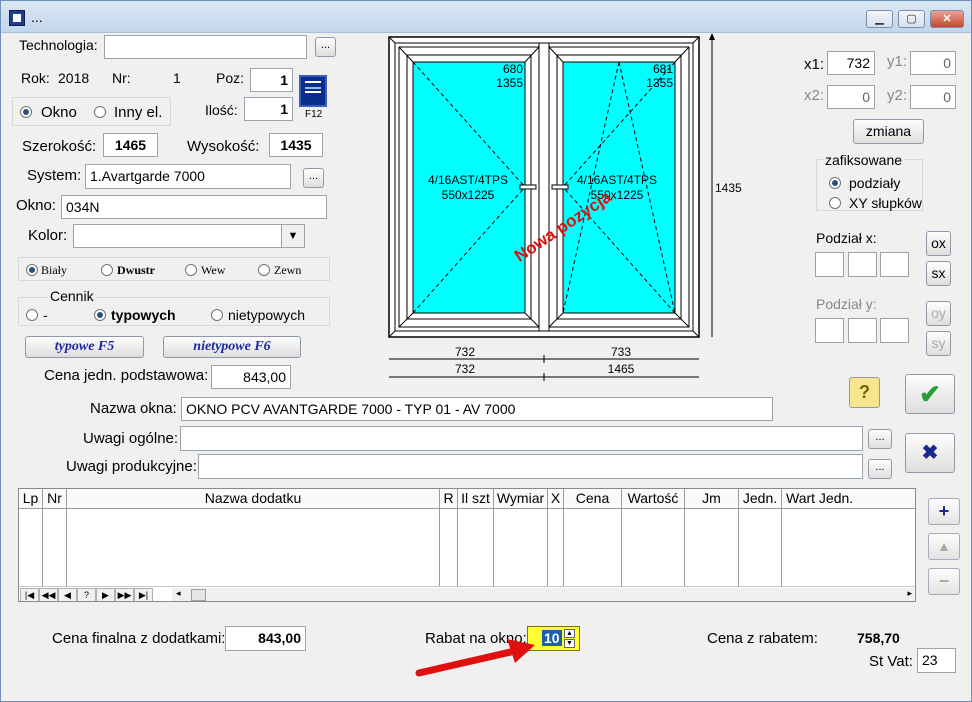  What do you see at coordinates (221, 110) in the screenshot?
I see `ilosc-label: Ilość:` at bounding box center [221, 110].